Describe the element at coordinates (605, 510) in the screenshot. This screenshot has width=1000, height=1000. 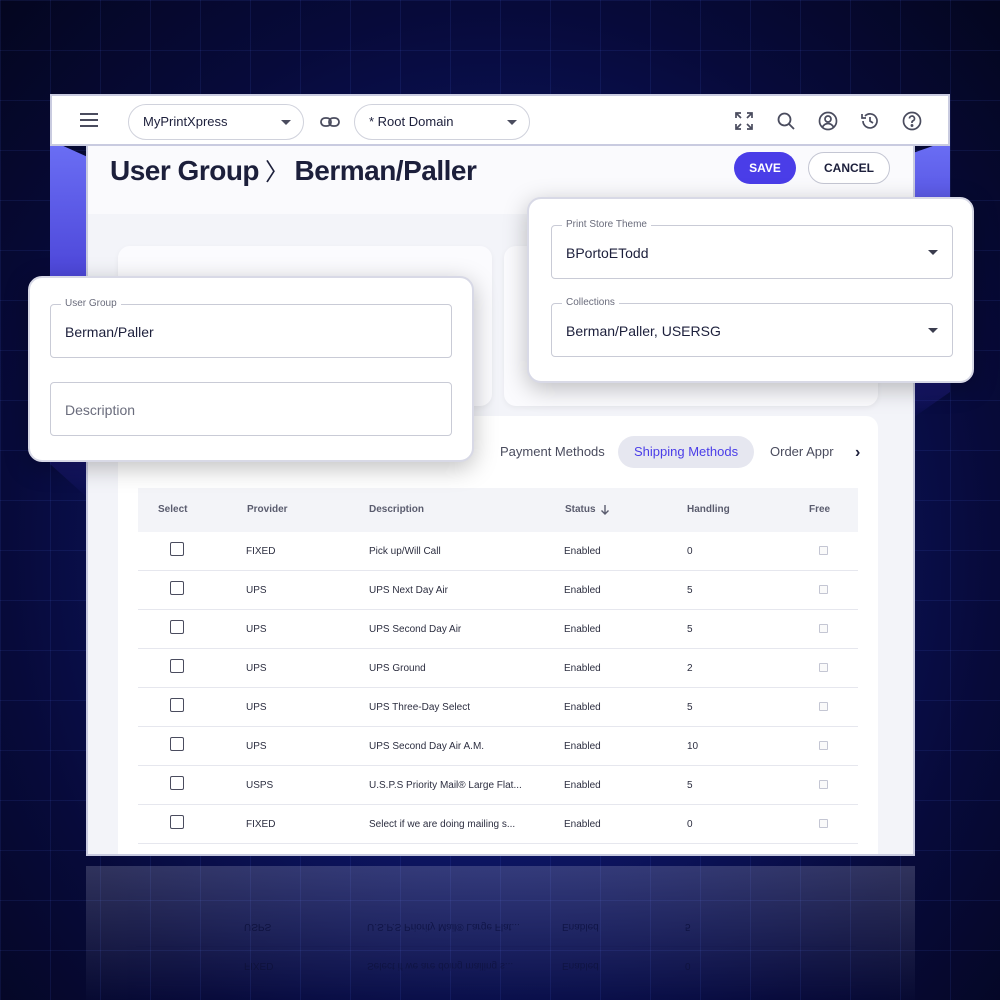
I see `arrow-down-icon` at that location.